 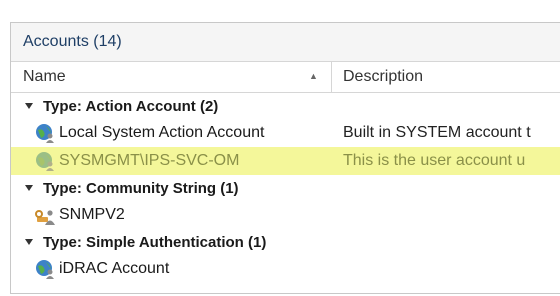 What do you see at coordinates (141, 188) in the screenshot?
I see `group-label: Type: Community String (1)` at bounding box center [141, 188].